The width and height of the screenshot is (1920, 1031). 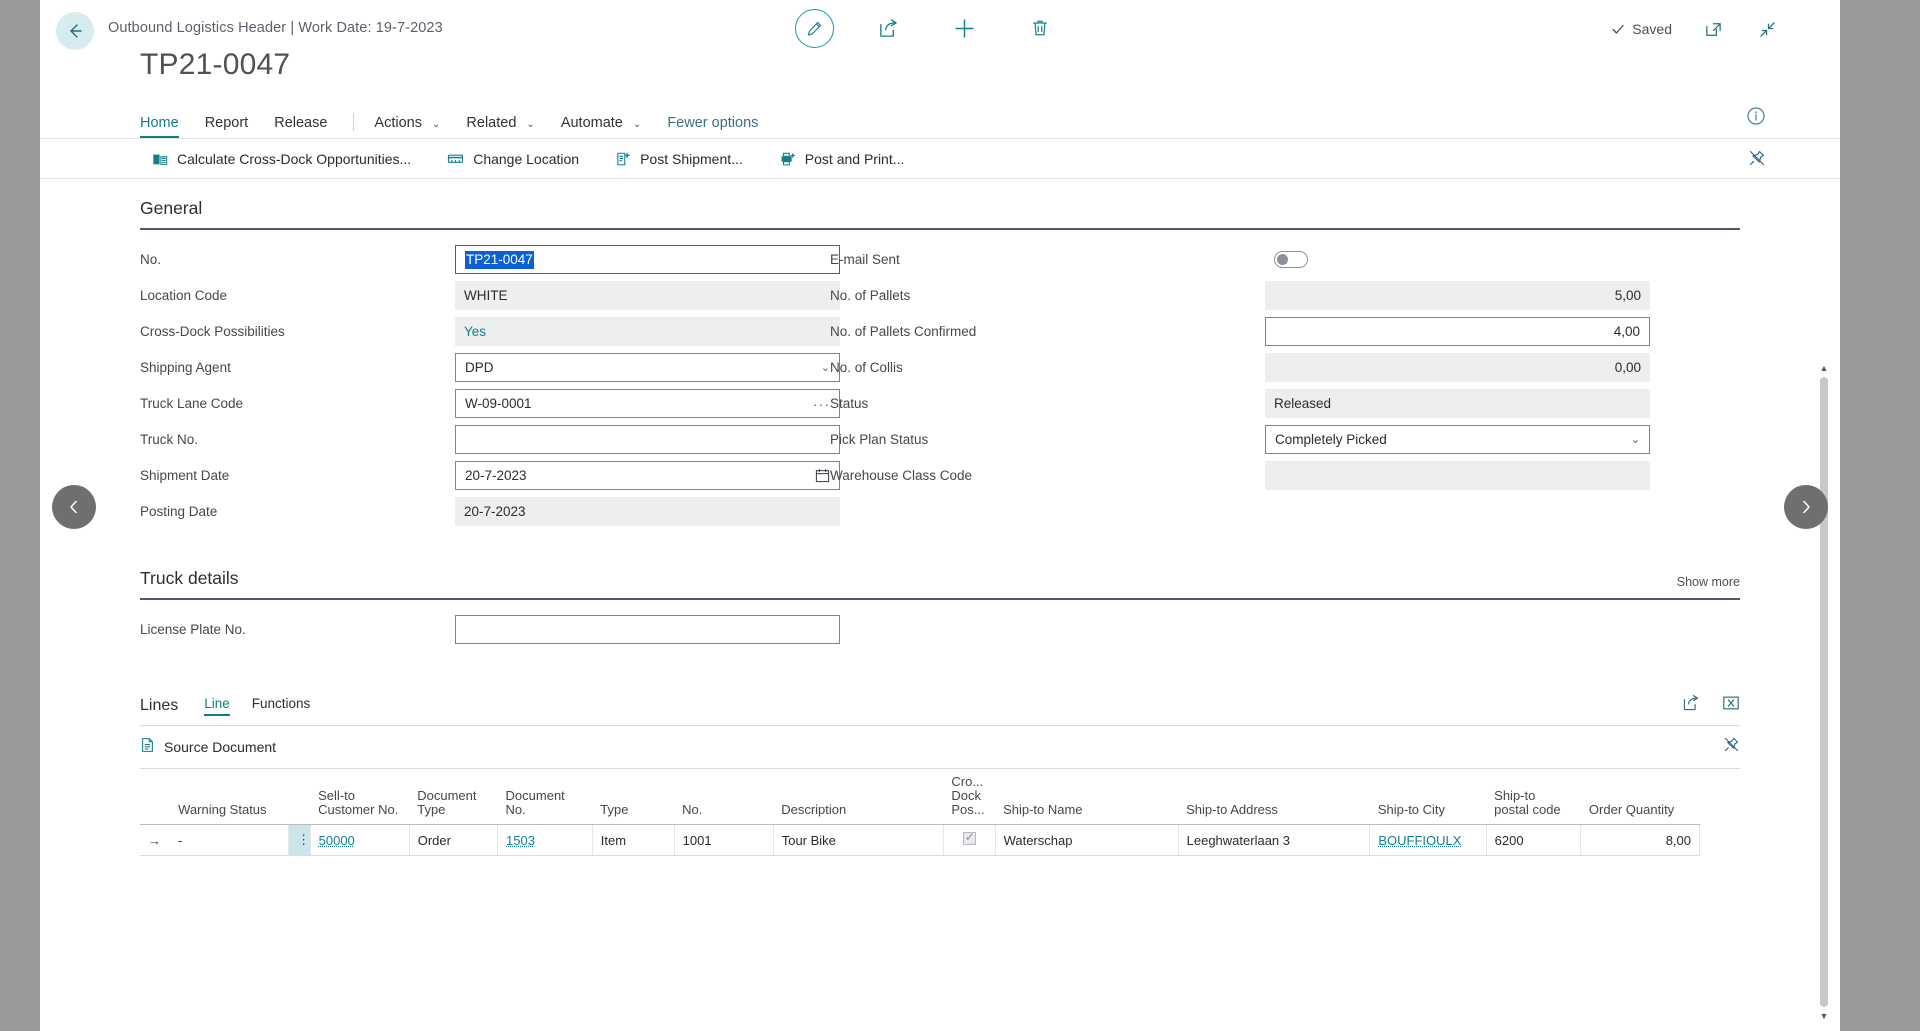 What do you see at coordinates (454, 840) in the screenshot?
I see `cell-document-type: Order` at bounding box center [454, 840].